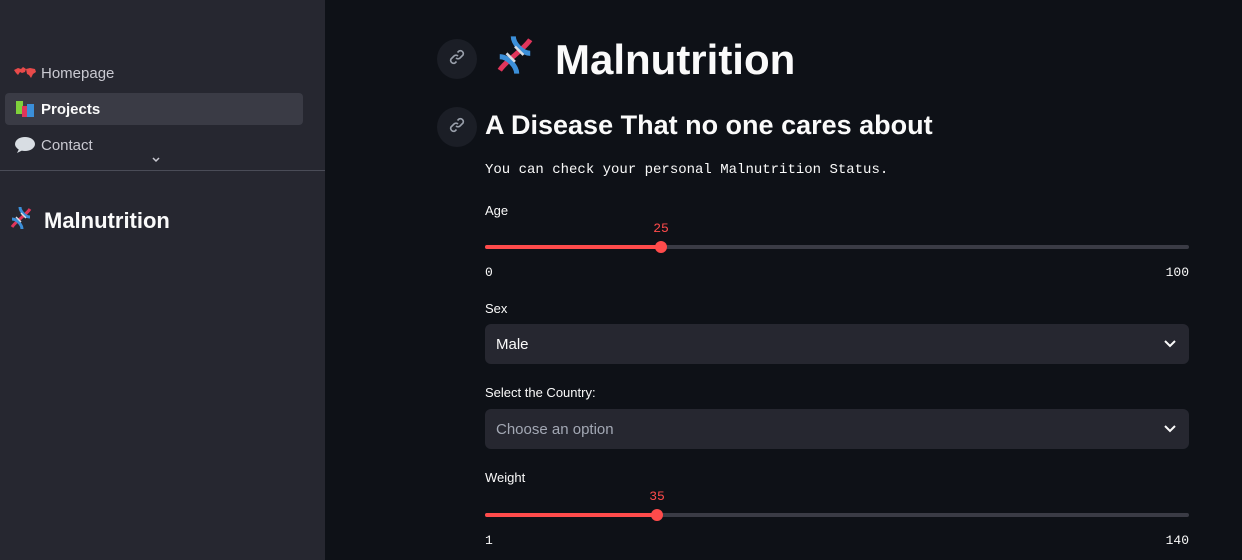 Image resolution: width=1242 pixels, height=560 pixels. What do you see at coordinates (661, 228) in the screenshot?
I see `slider-value: 25` at bounding box center [661, 228].